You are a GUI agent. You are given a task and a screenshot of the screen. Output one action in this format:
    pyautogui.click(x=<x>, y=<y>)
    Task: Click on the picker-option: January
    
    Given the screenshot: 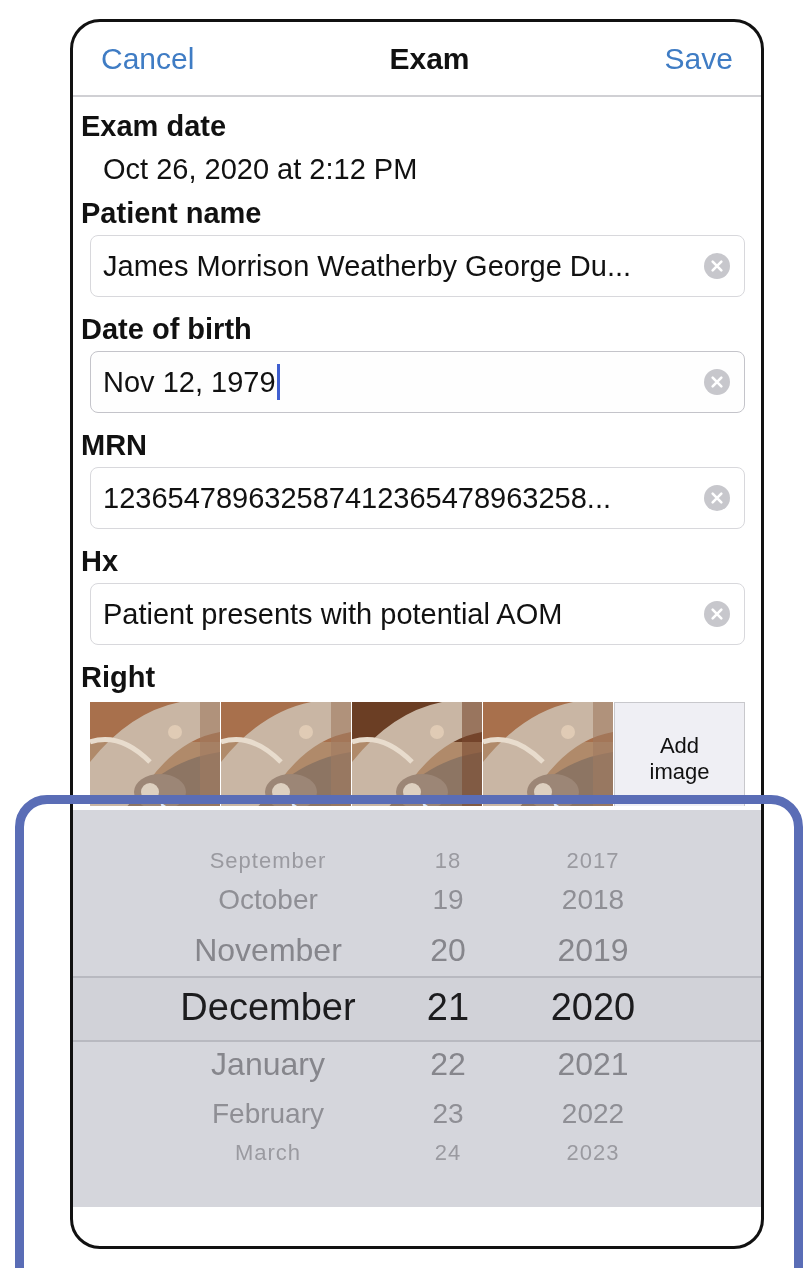 What is the action you would take?
    pyautogui.click(x=268, y=1064)
    